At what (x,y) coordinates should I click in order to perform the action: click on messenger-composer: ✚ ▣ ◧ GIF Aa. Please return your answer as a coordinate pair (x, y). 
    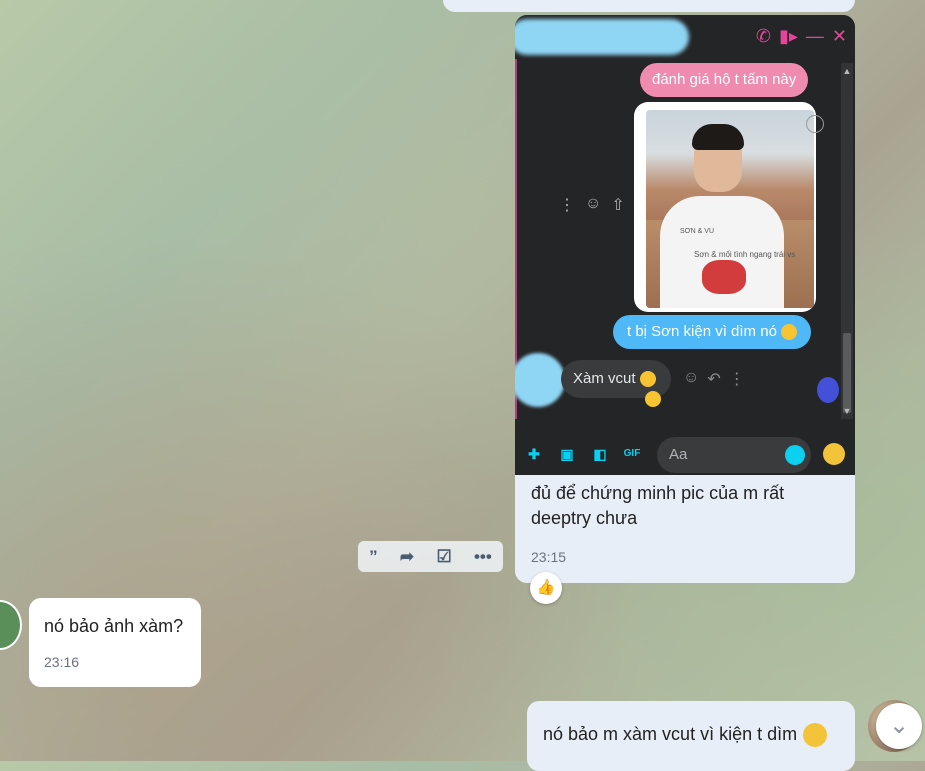
    Looking at the image, I should click on (685, 455).